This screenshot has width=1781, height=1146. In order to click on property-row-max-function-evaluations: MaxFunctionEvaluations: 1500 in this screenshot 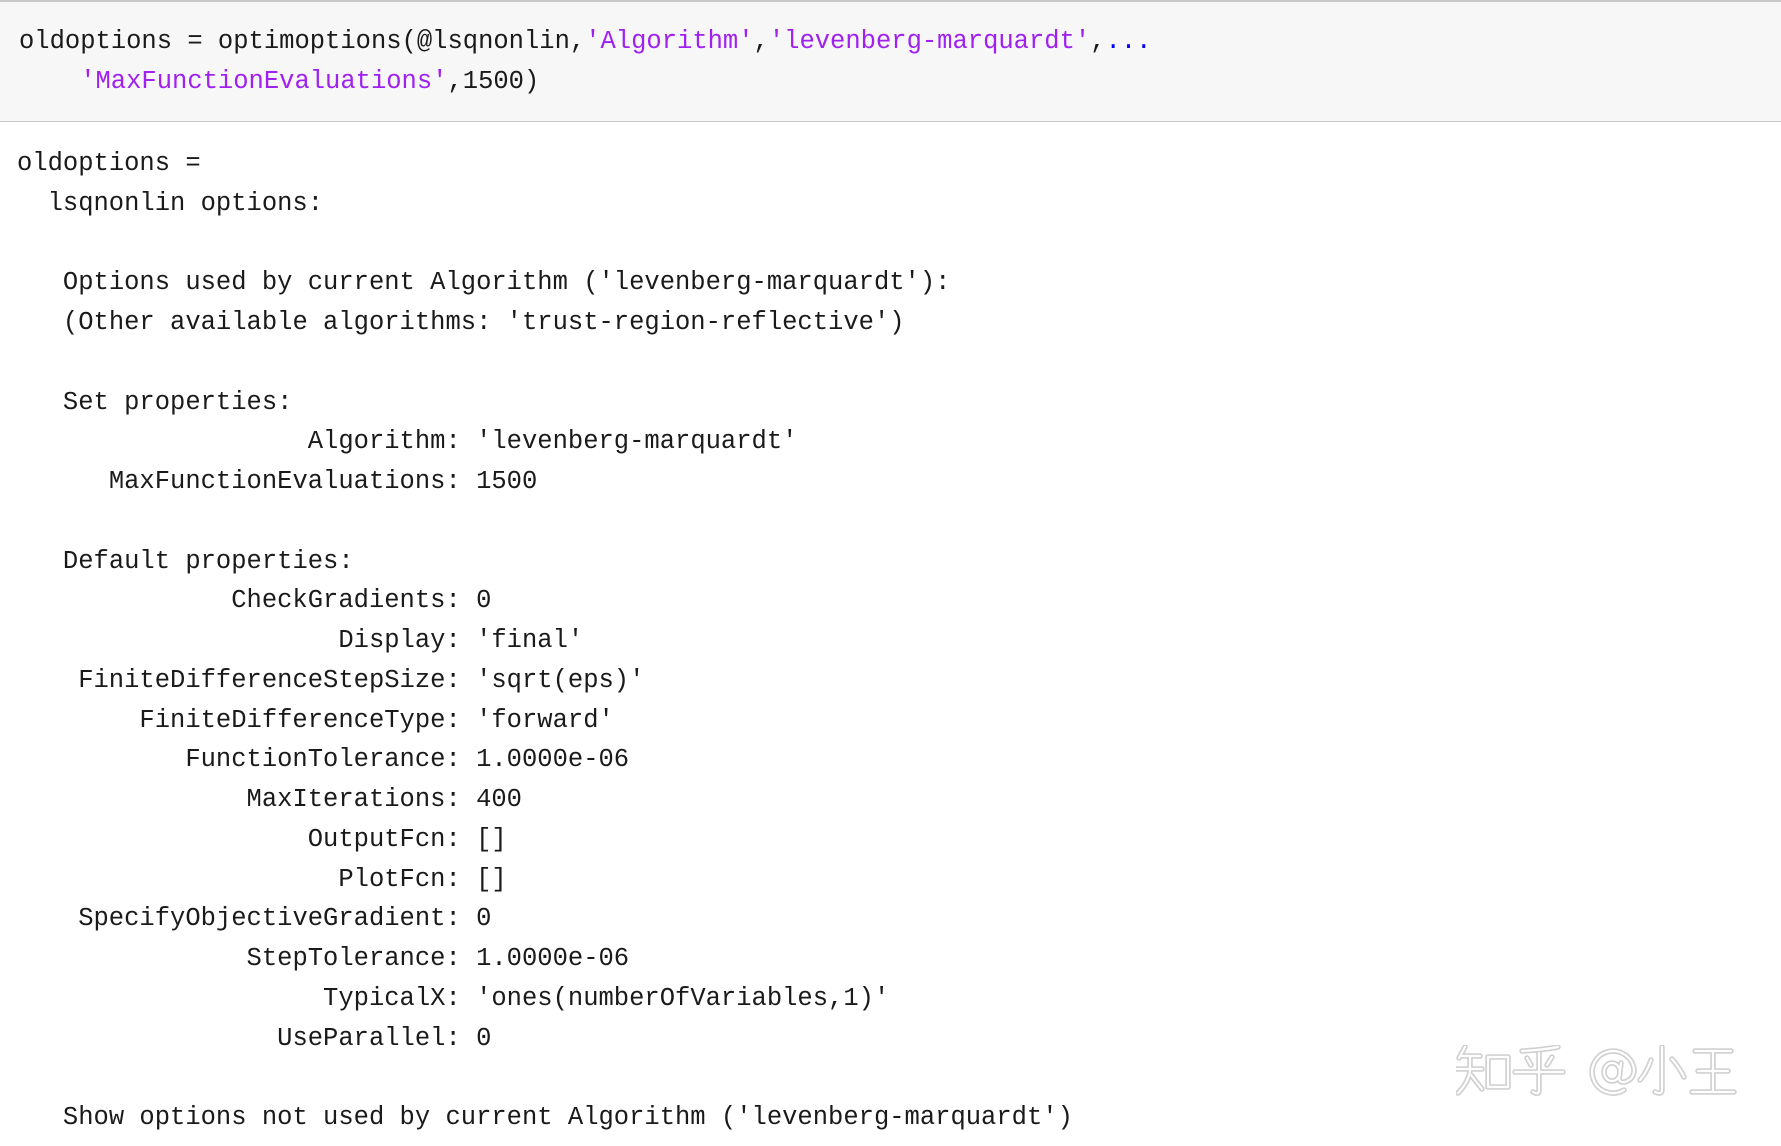, I will do `click(887, 482)`.